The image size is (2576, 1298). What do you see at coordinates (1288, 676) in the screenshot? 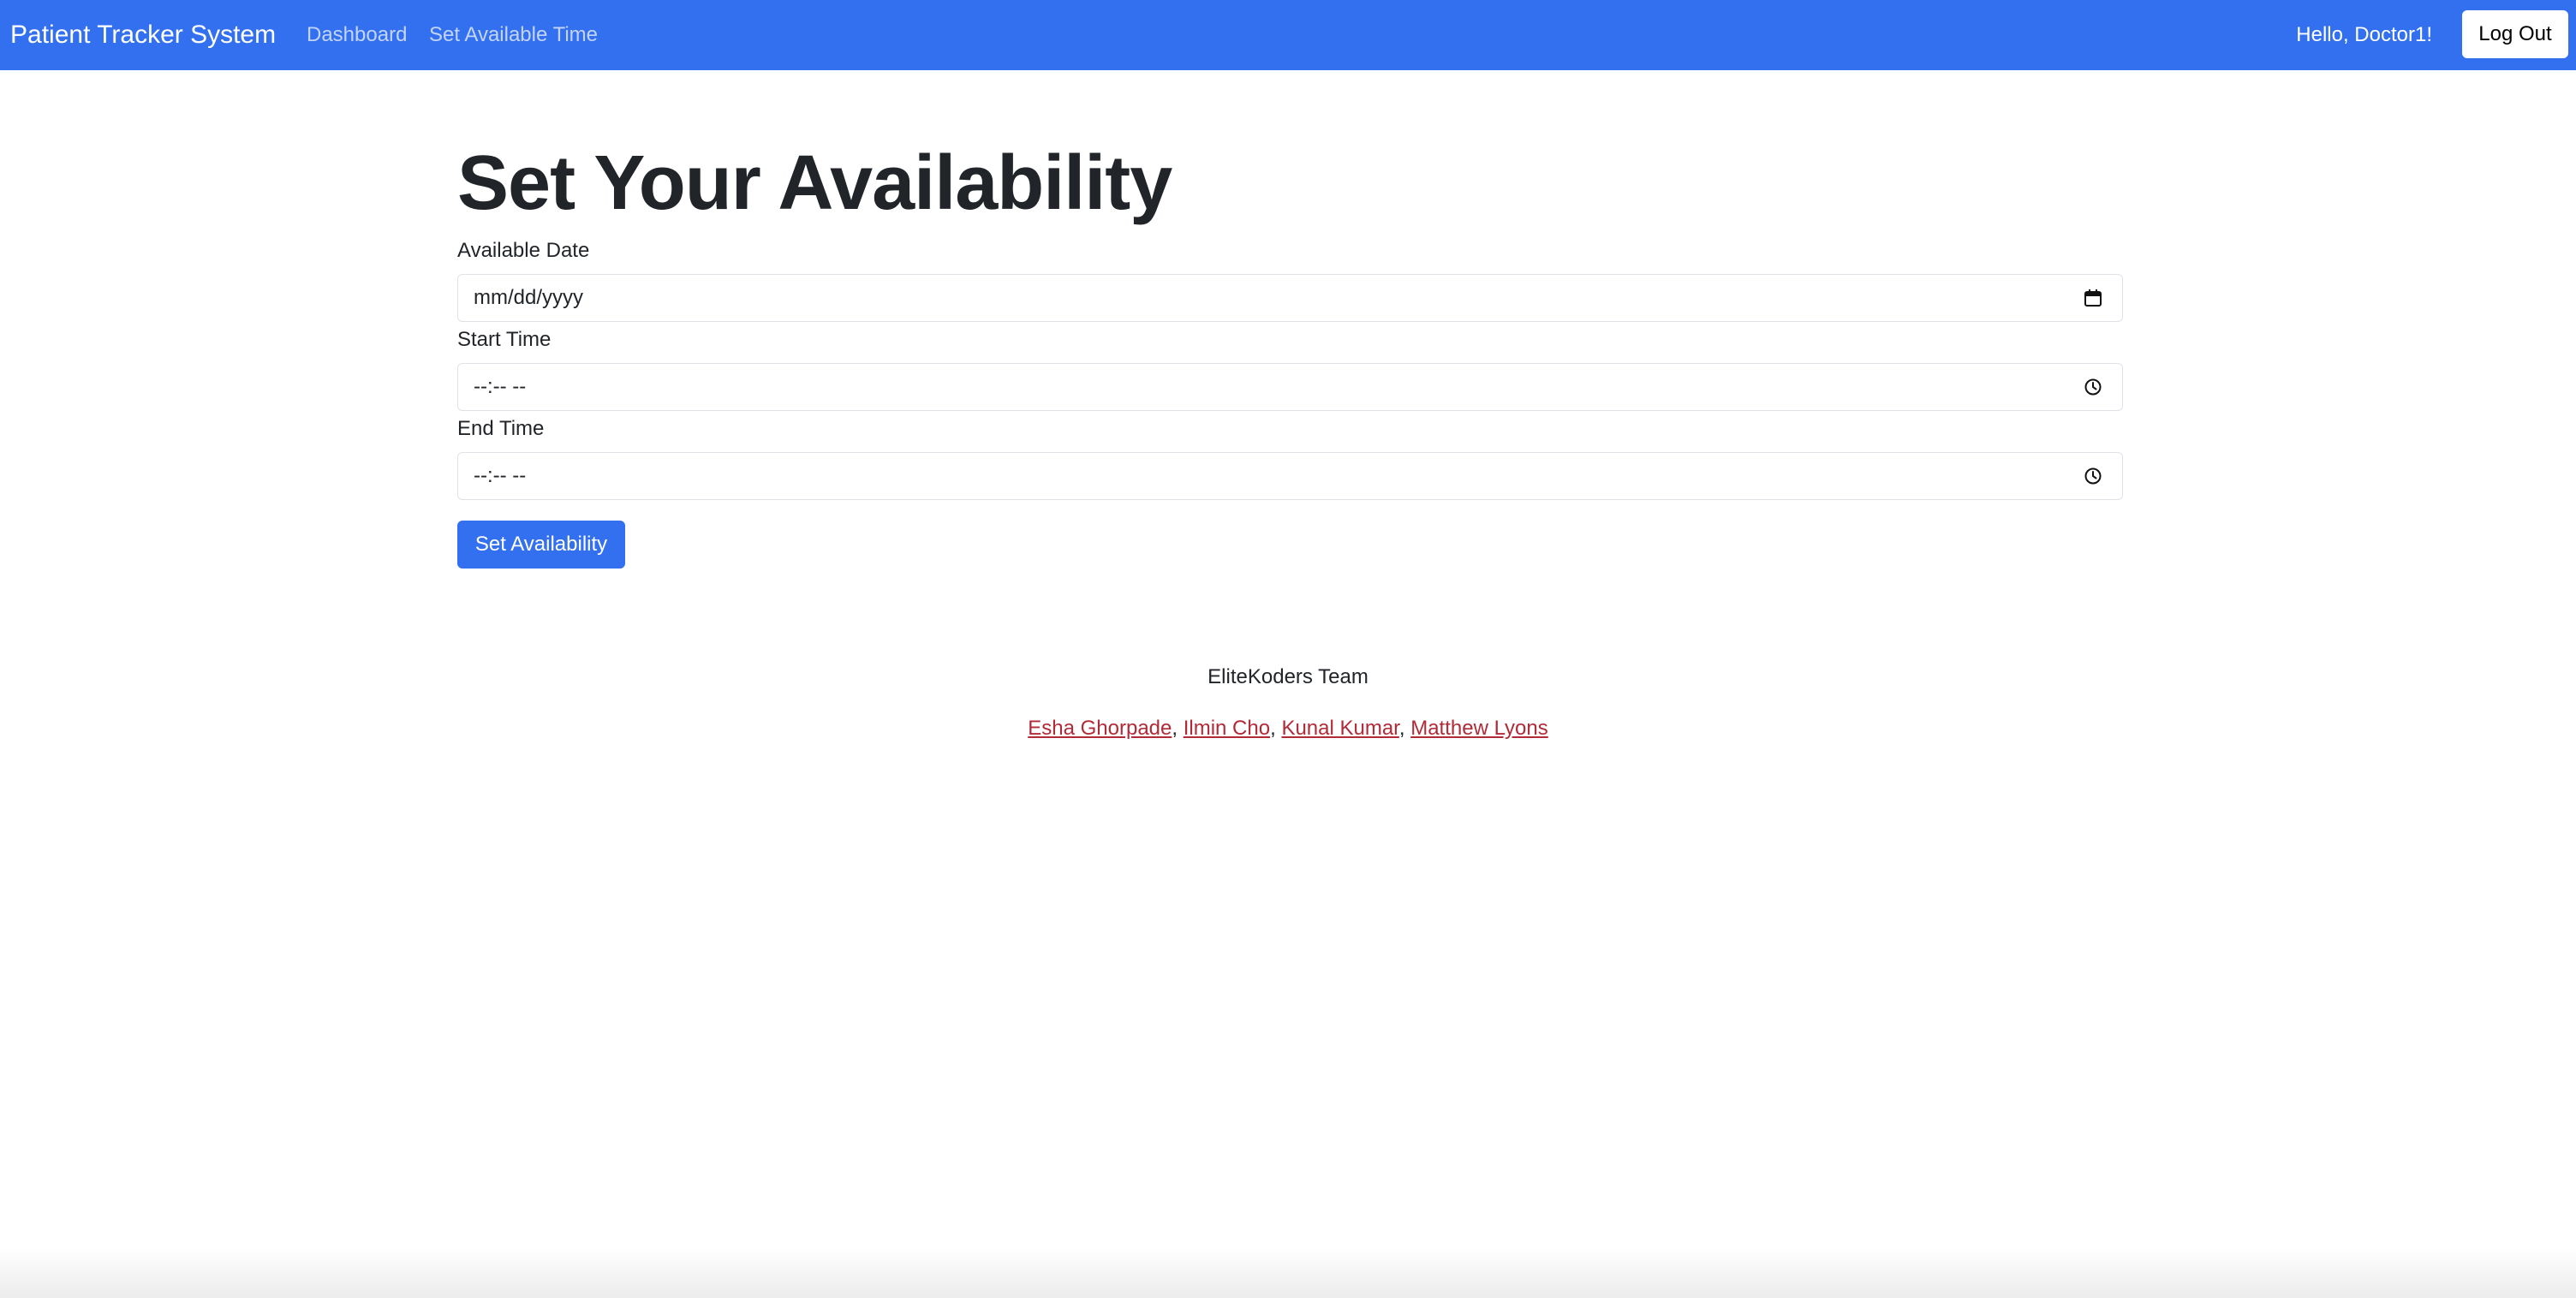
I see `team-name: EliteKoders Team` at bounding box center [1288, 676].